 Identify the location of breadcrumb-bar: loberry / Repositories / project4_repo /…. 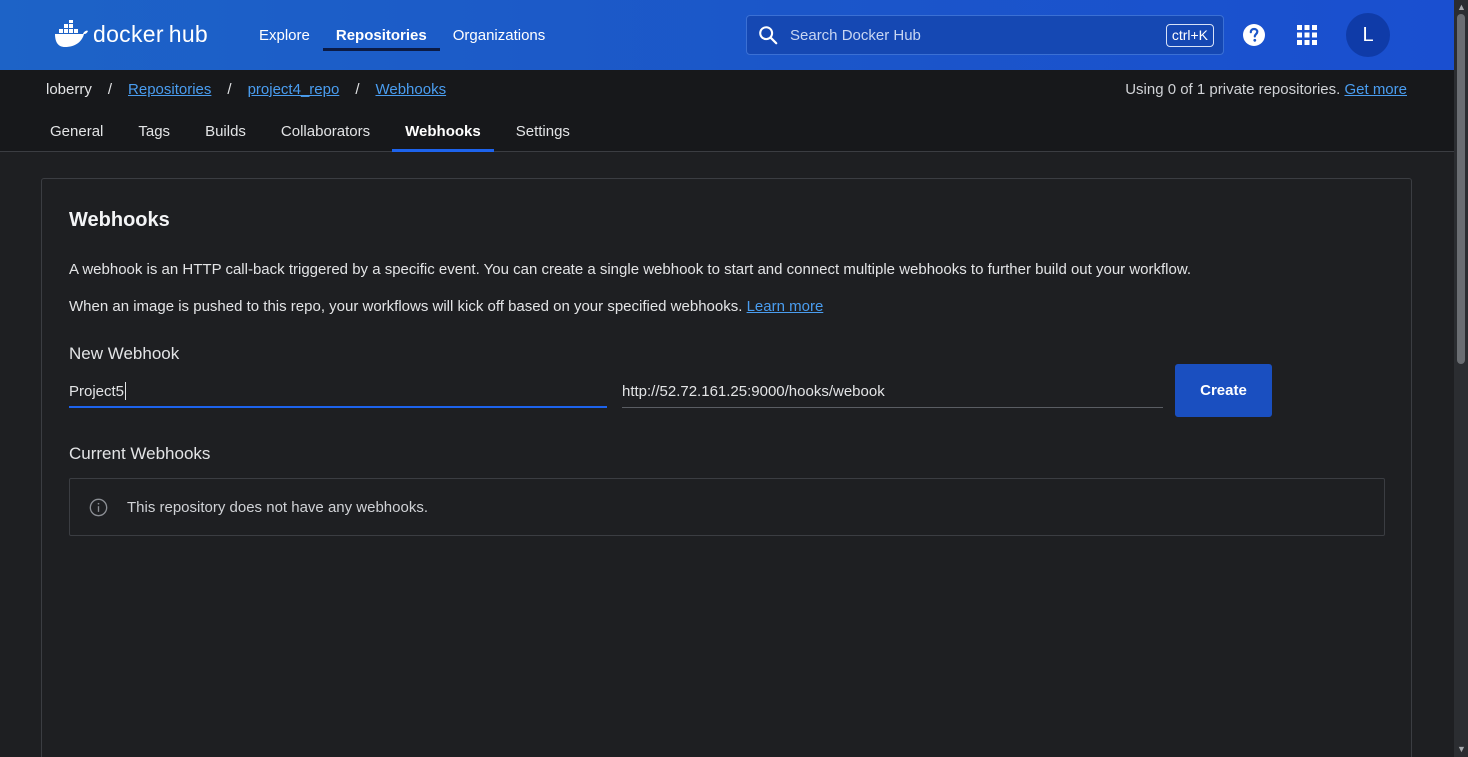
(727, 90).